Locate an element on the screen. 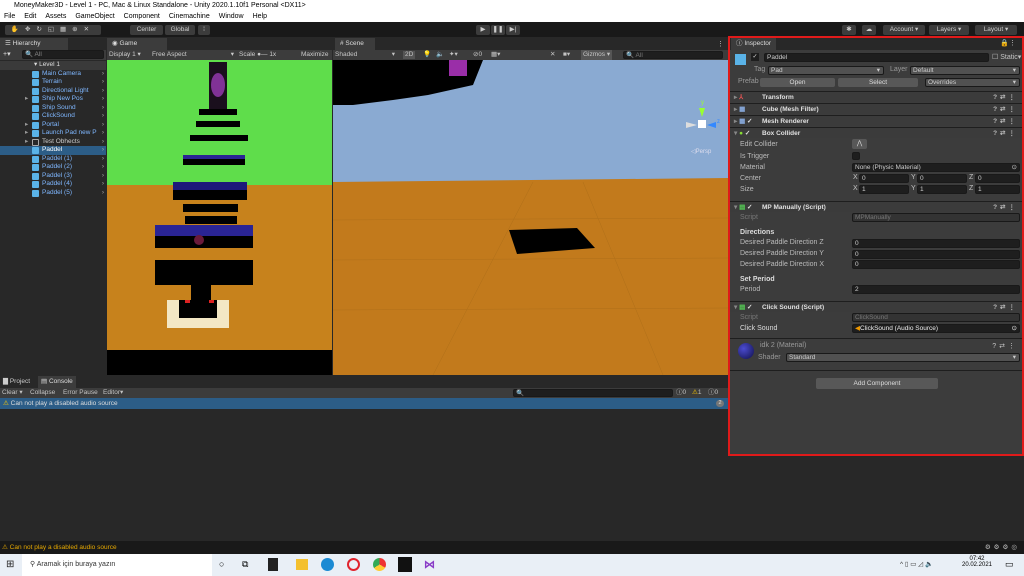 The image size is (1024, 576). component-mesh-renderer: ▸ ▦ ✓ Mesh Renderer ?⇄⋮ is located at coordinates (876, 120).